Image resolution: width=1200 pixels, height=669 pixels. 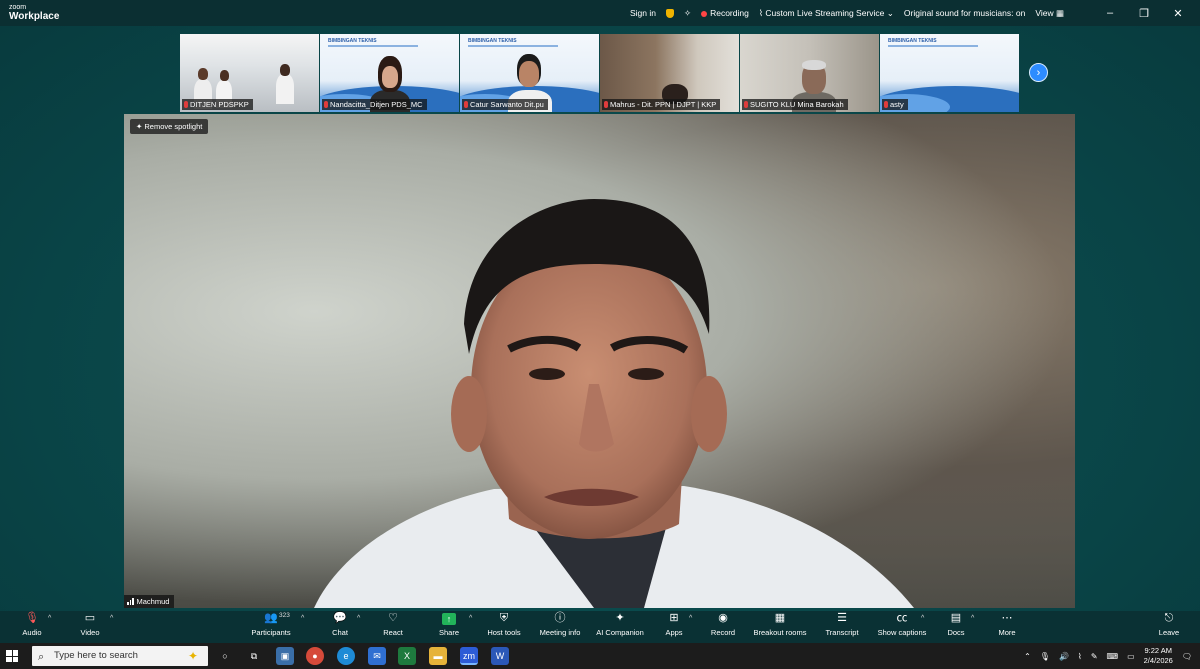 What do you see at coordinates (12, 656) in the screenshot?
I see `windows-start-icon` at bounding box center [12, 656].